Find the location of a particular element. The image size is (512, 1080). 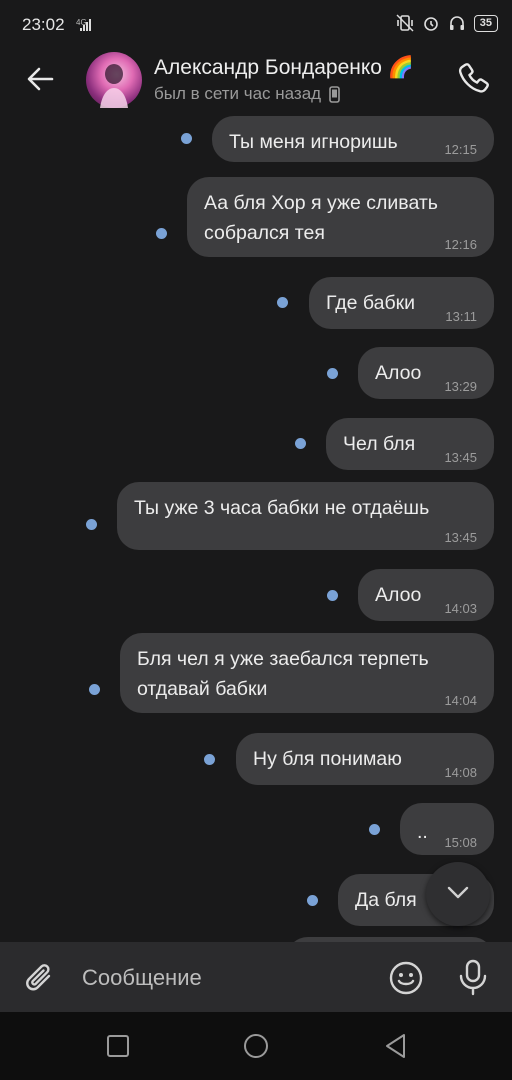

message-input is located at coordinates (227, 978).